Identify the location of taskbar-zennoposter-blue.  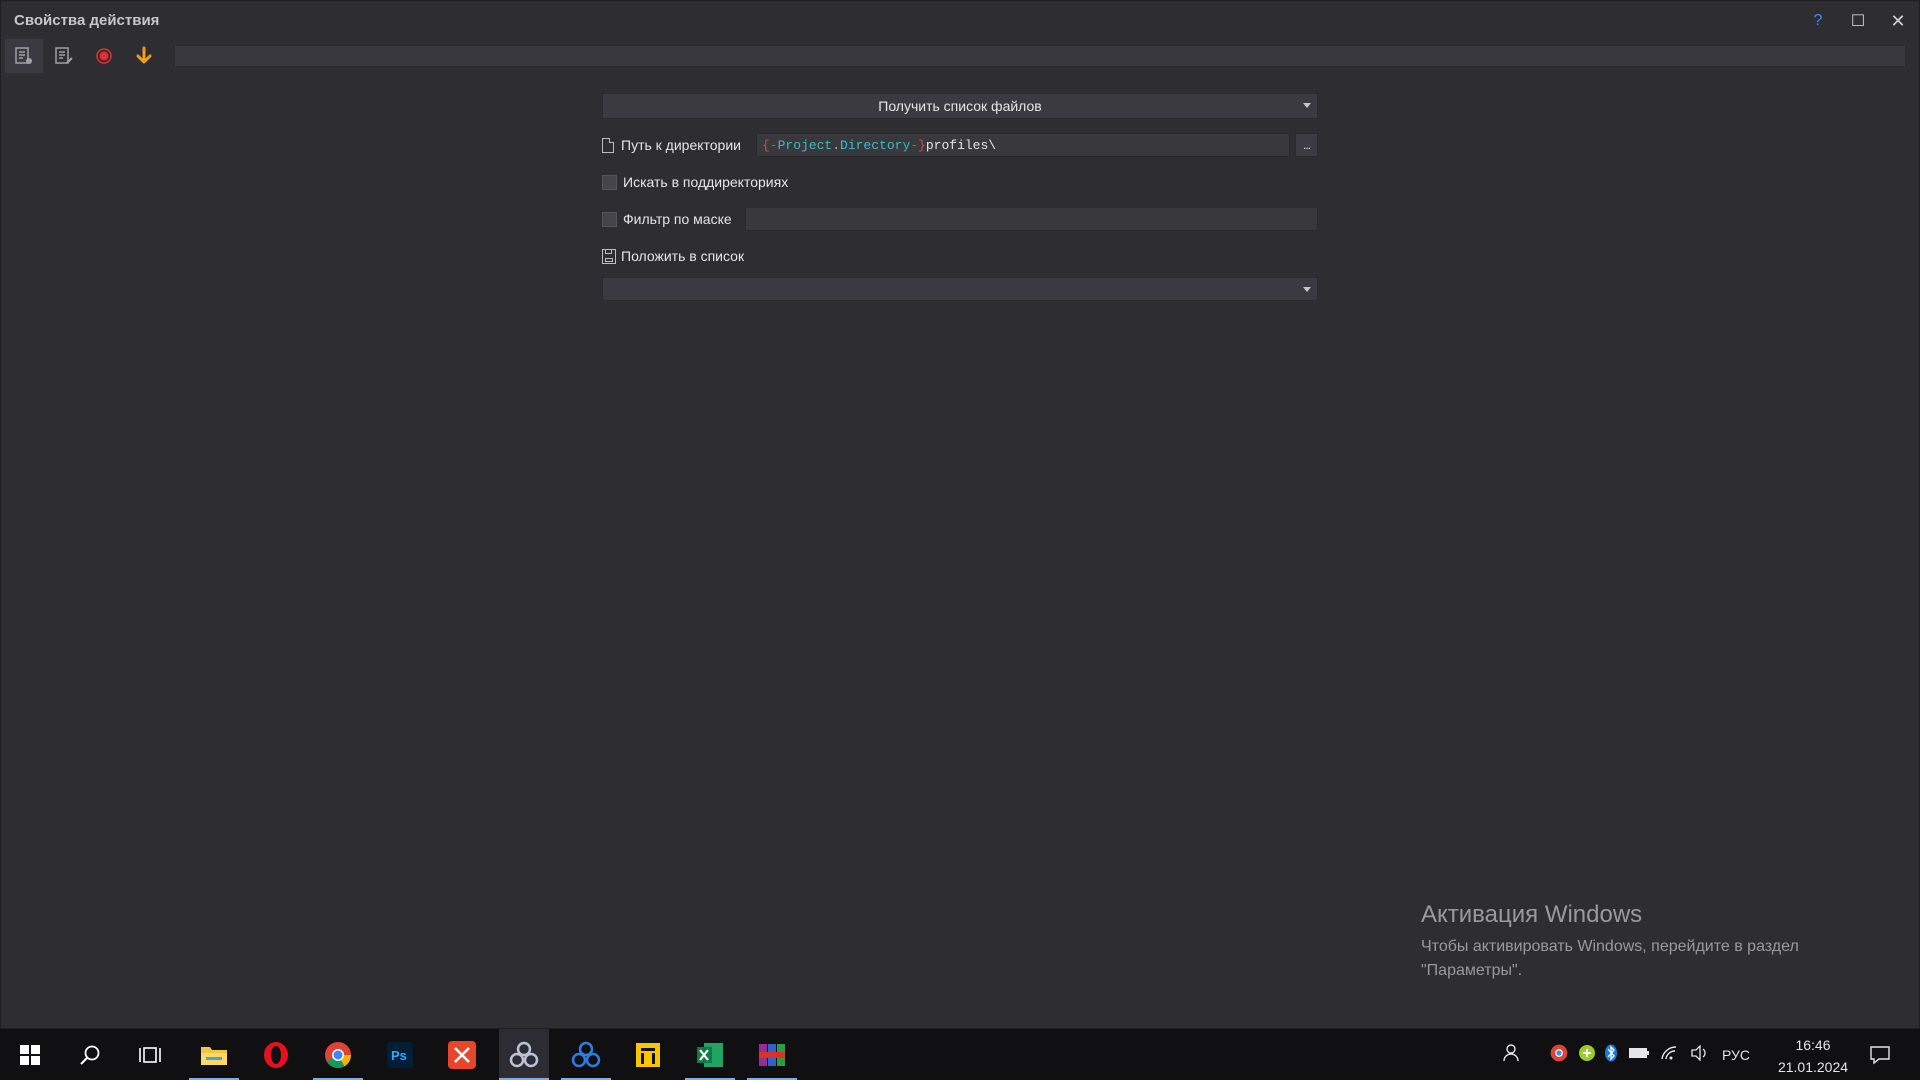
(586, 1054).